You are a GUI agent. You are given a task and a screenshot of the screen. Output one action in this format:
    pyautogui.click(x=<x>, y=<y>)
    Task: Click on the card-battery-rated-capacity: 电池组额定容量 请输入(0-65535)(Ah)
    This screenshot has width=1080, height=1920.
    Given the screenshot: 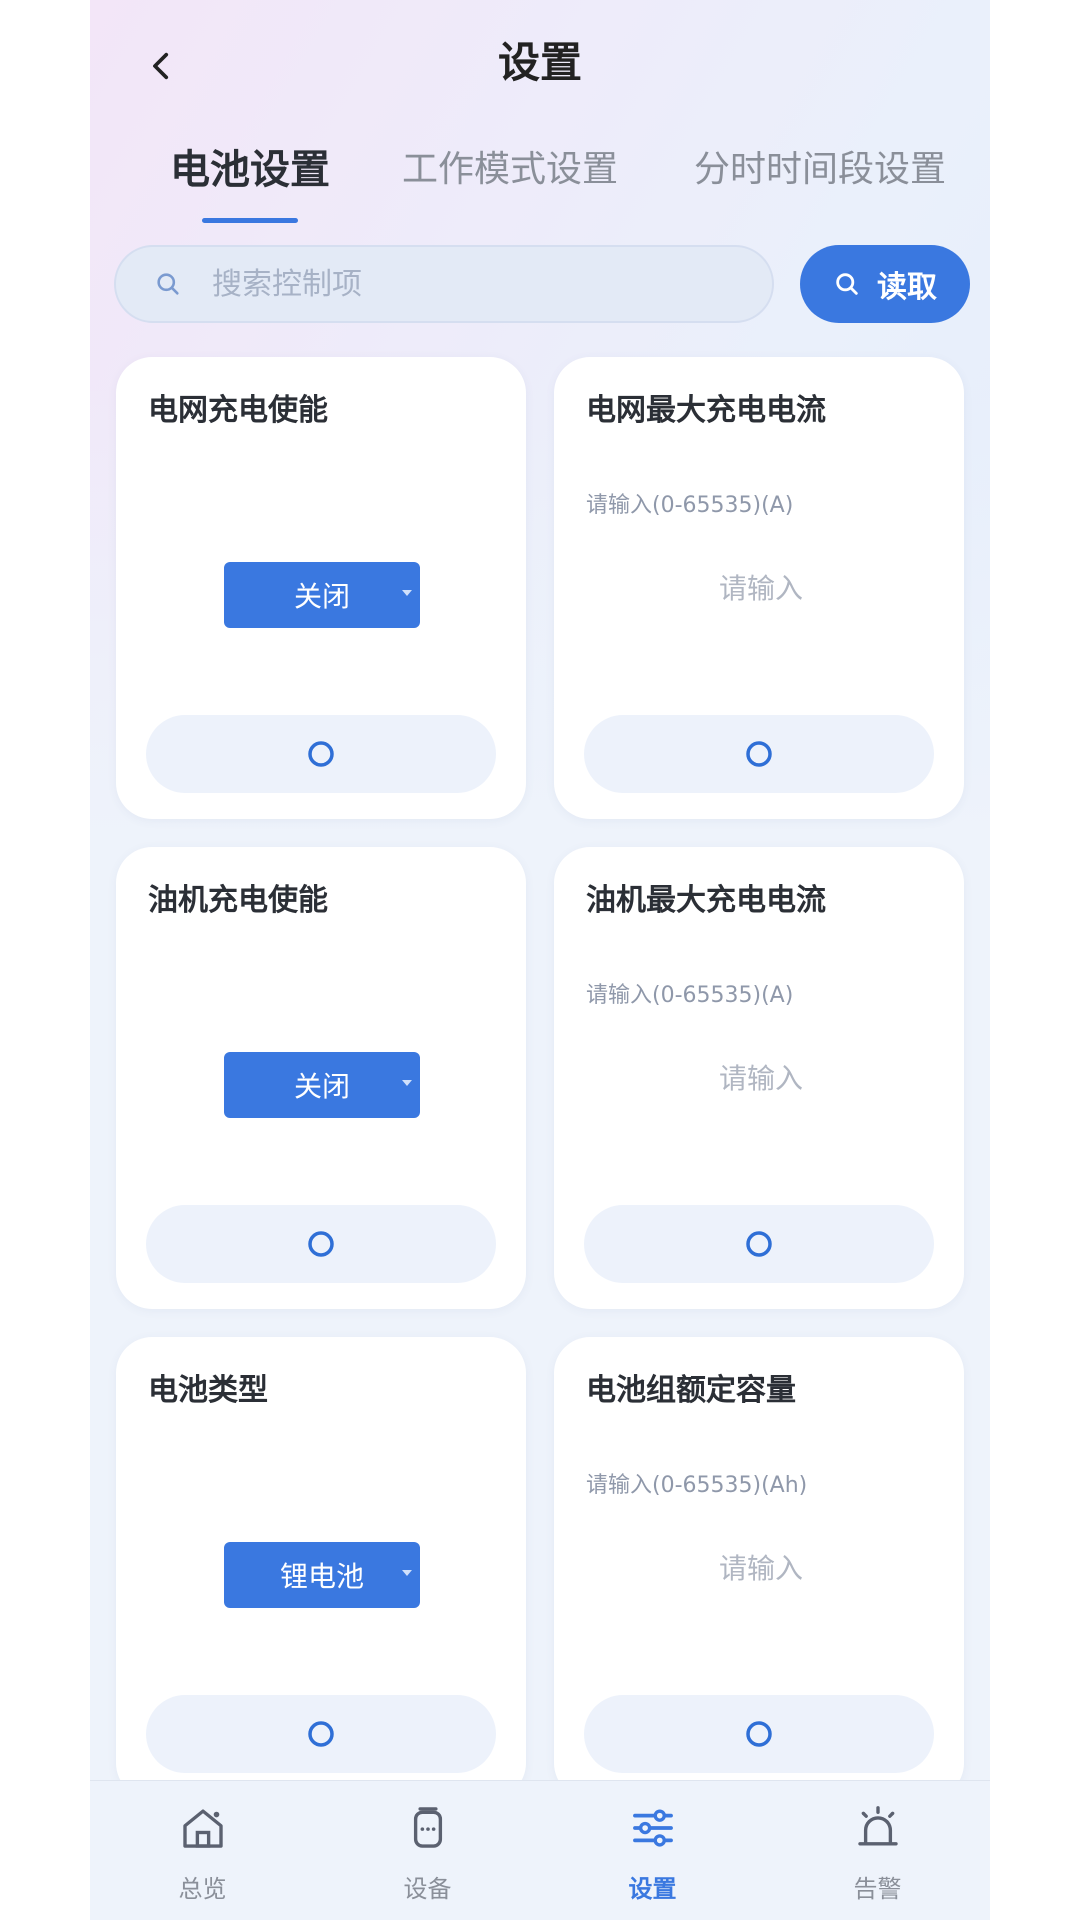 What is the action you would take?
    pyautogui.click(x=759, y=1568)
    